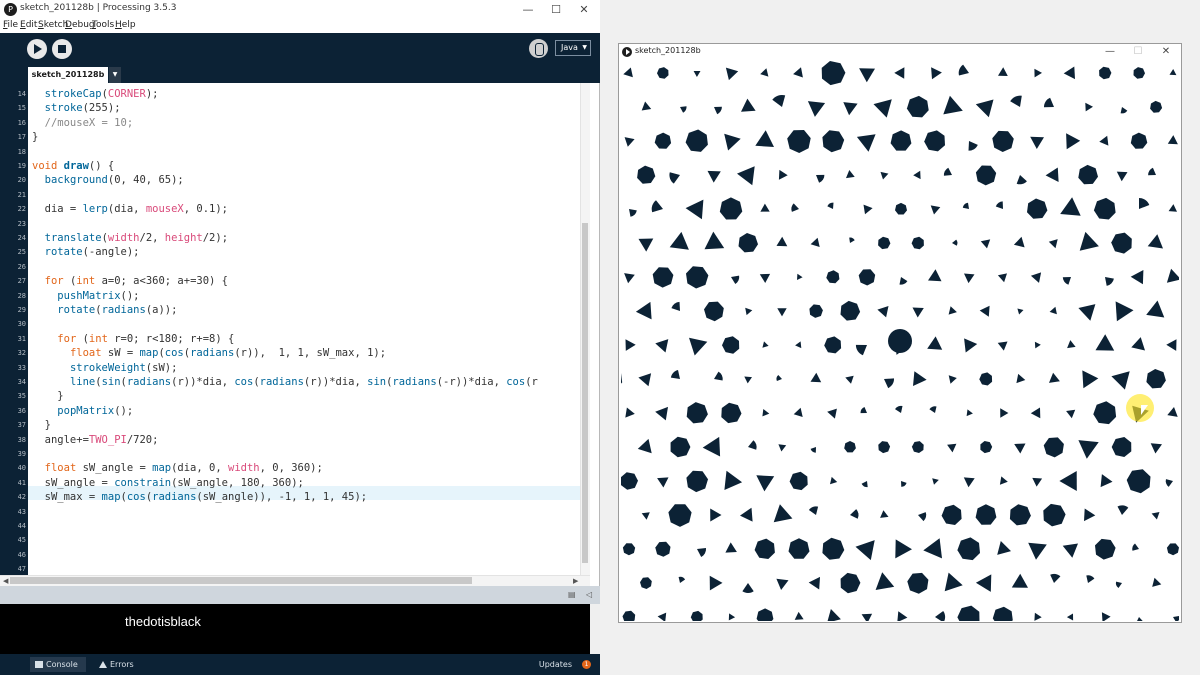 The width and height of the screenshot is (1200, 675). I want to click on console-tab: Console, so click(58, 664).